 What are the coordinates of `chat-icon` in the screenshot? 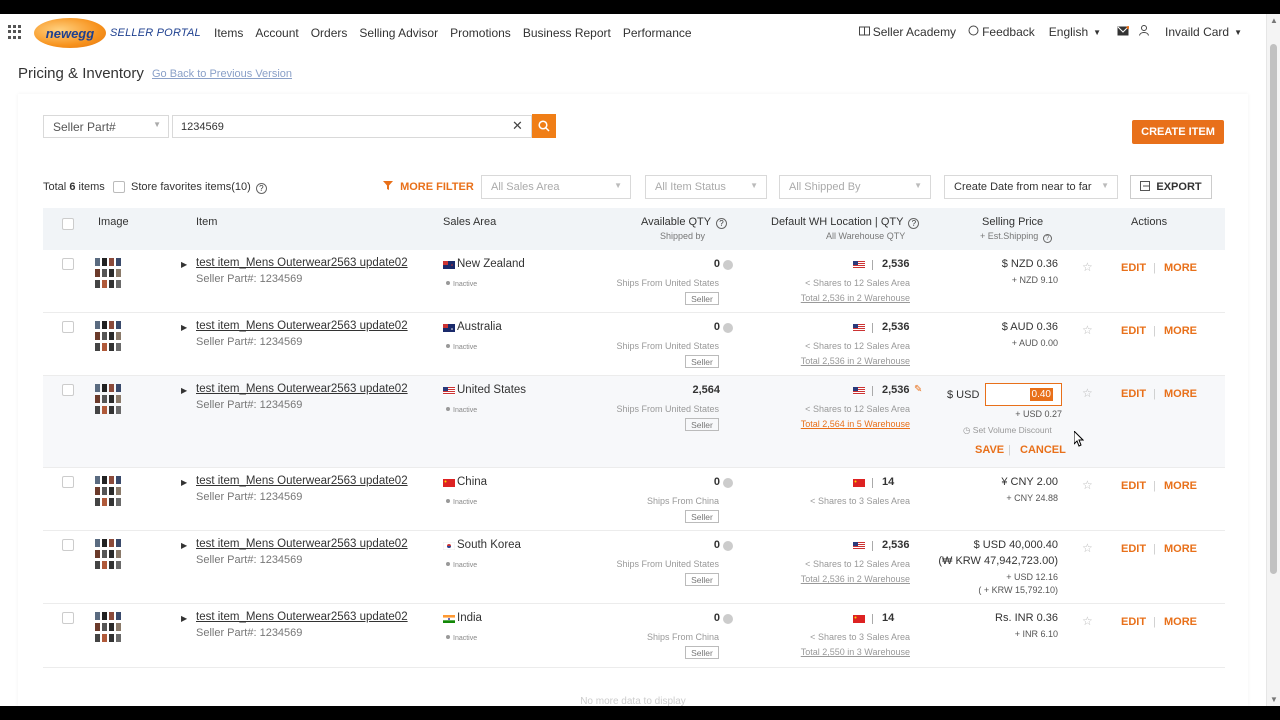 It's located at (973, 32).